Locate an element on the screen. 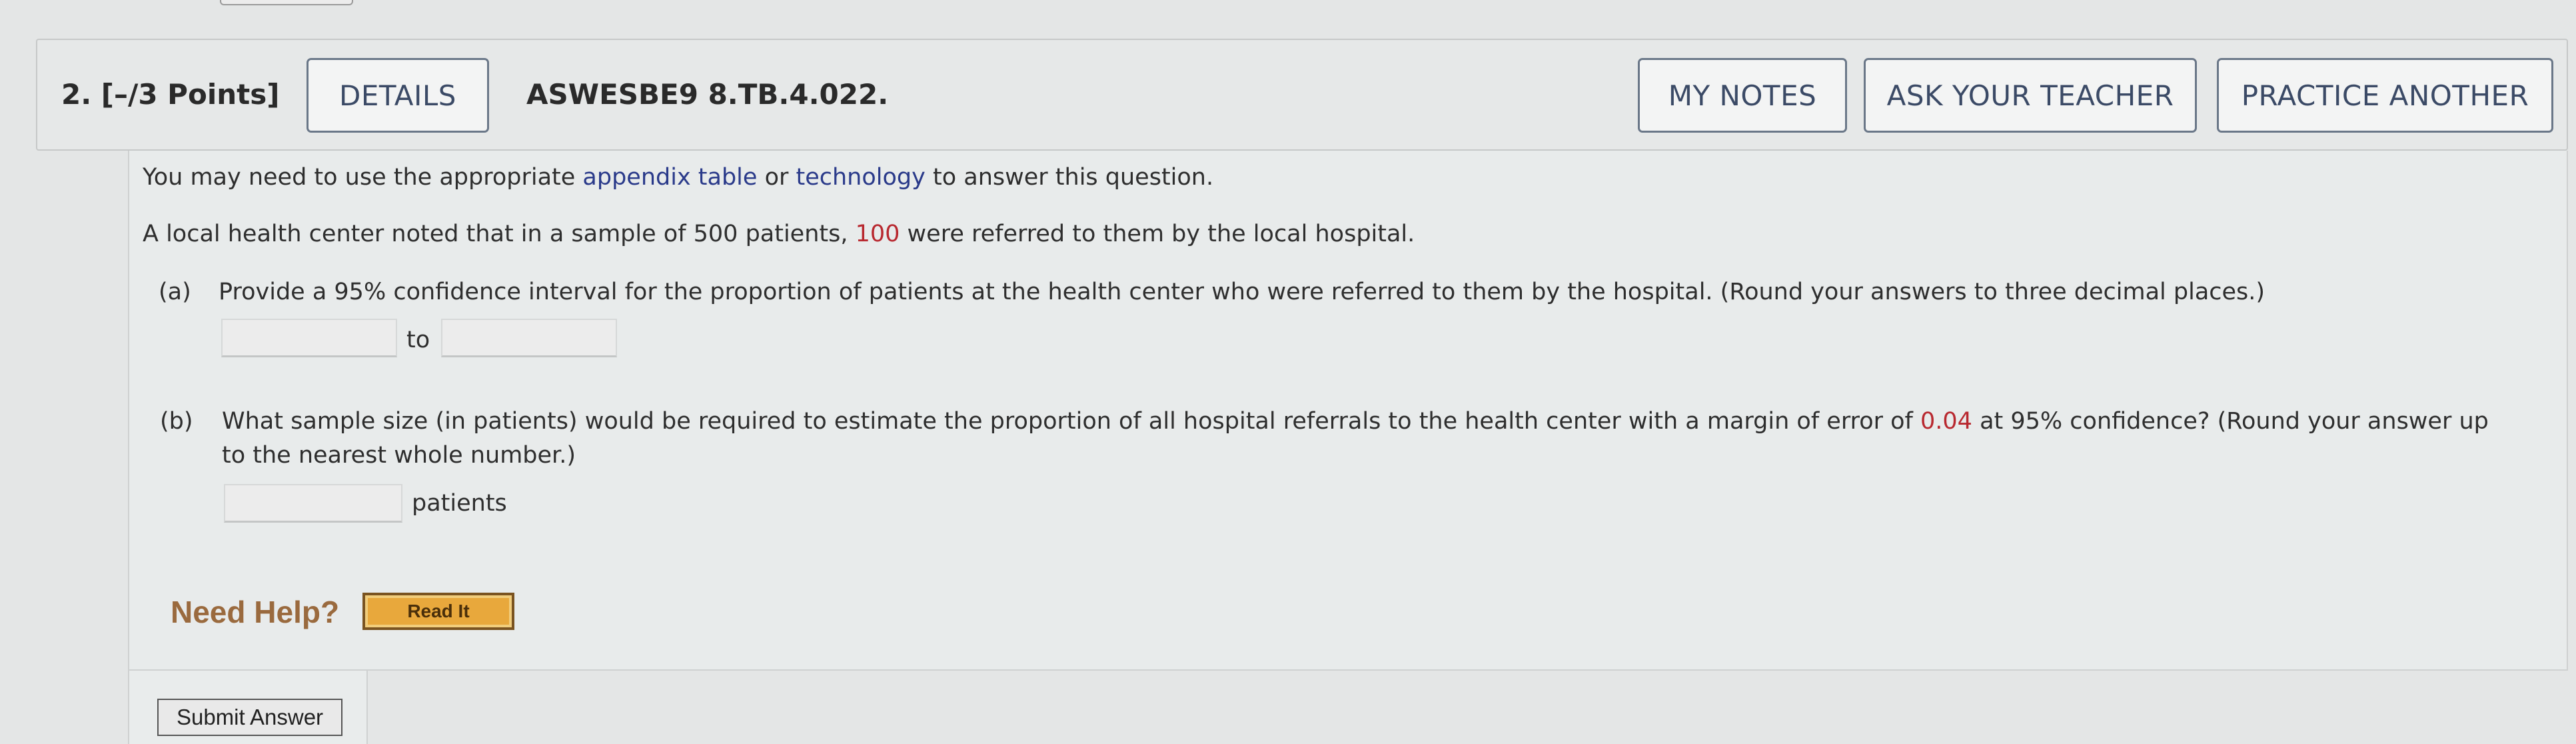  appendix-table-link: appendix table is located at coordinates (669, 177).